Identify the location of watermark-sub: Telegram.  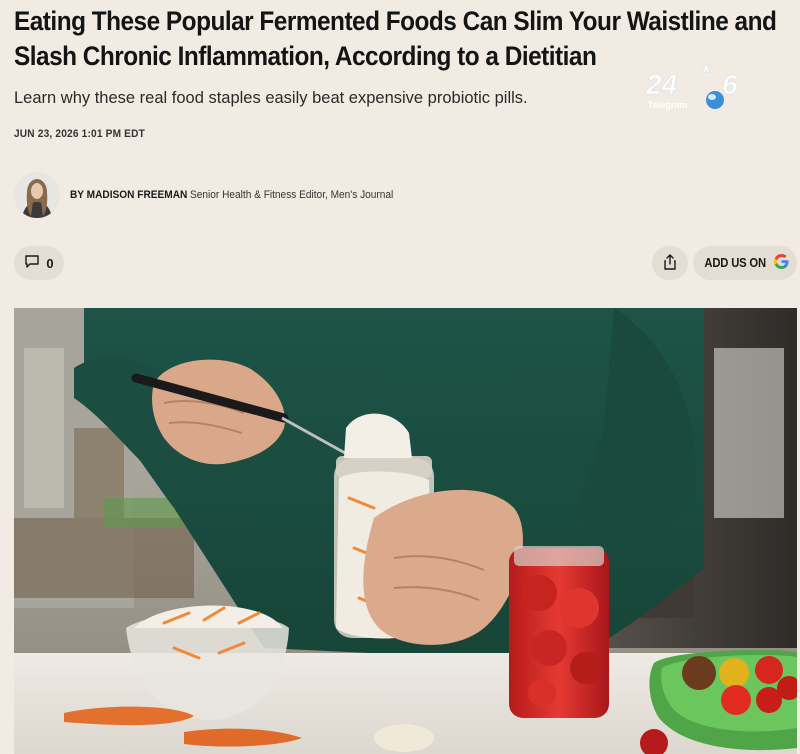
(667, 105).